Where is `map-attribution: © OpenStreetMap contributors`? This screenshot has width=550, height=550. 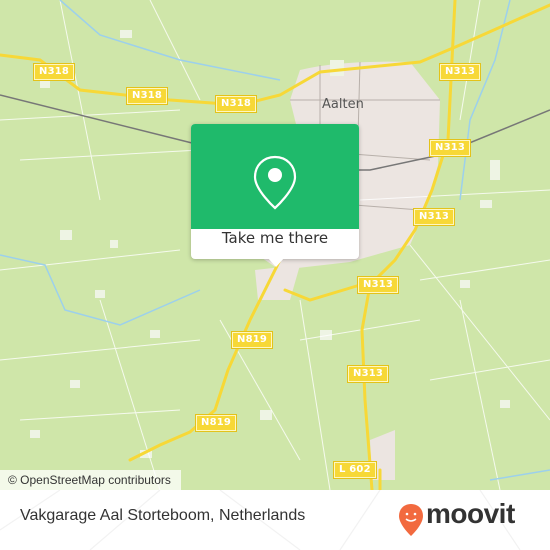 map-attribution: © OpenStreetMap contributors is located at coordinates (90, 480).